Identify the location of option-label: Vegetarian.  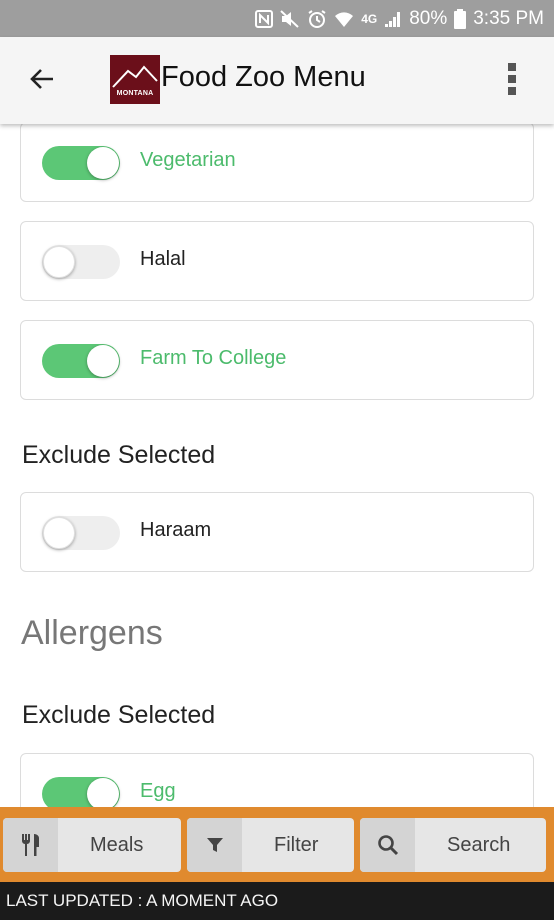
(188, 160).